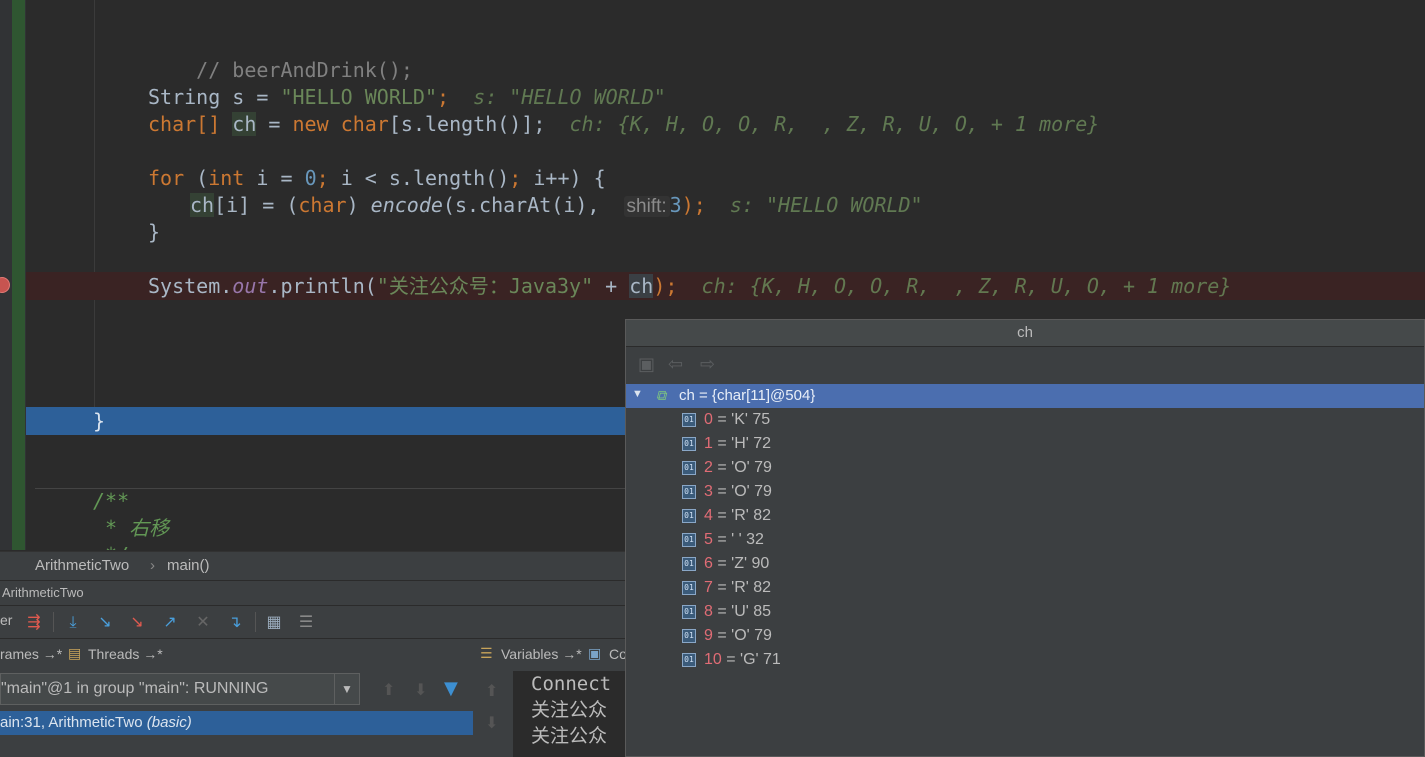  I want to click on console-line: Connect, so click(571, 684).